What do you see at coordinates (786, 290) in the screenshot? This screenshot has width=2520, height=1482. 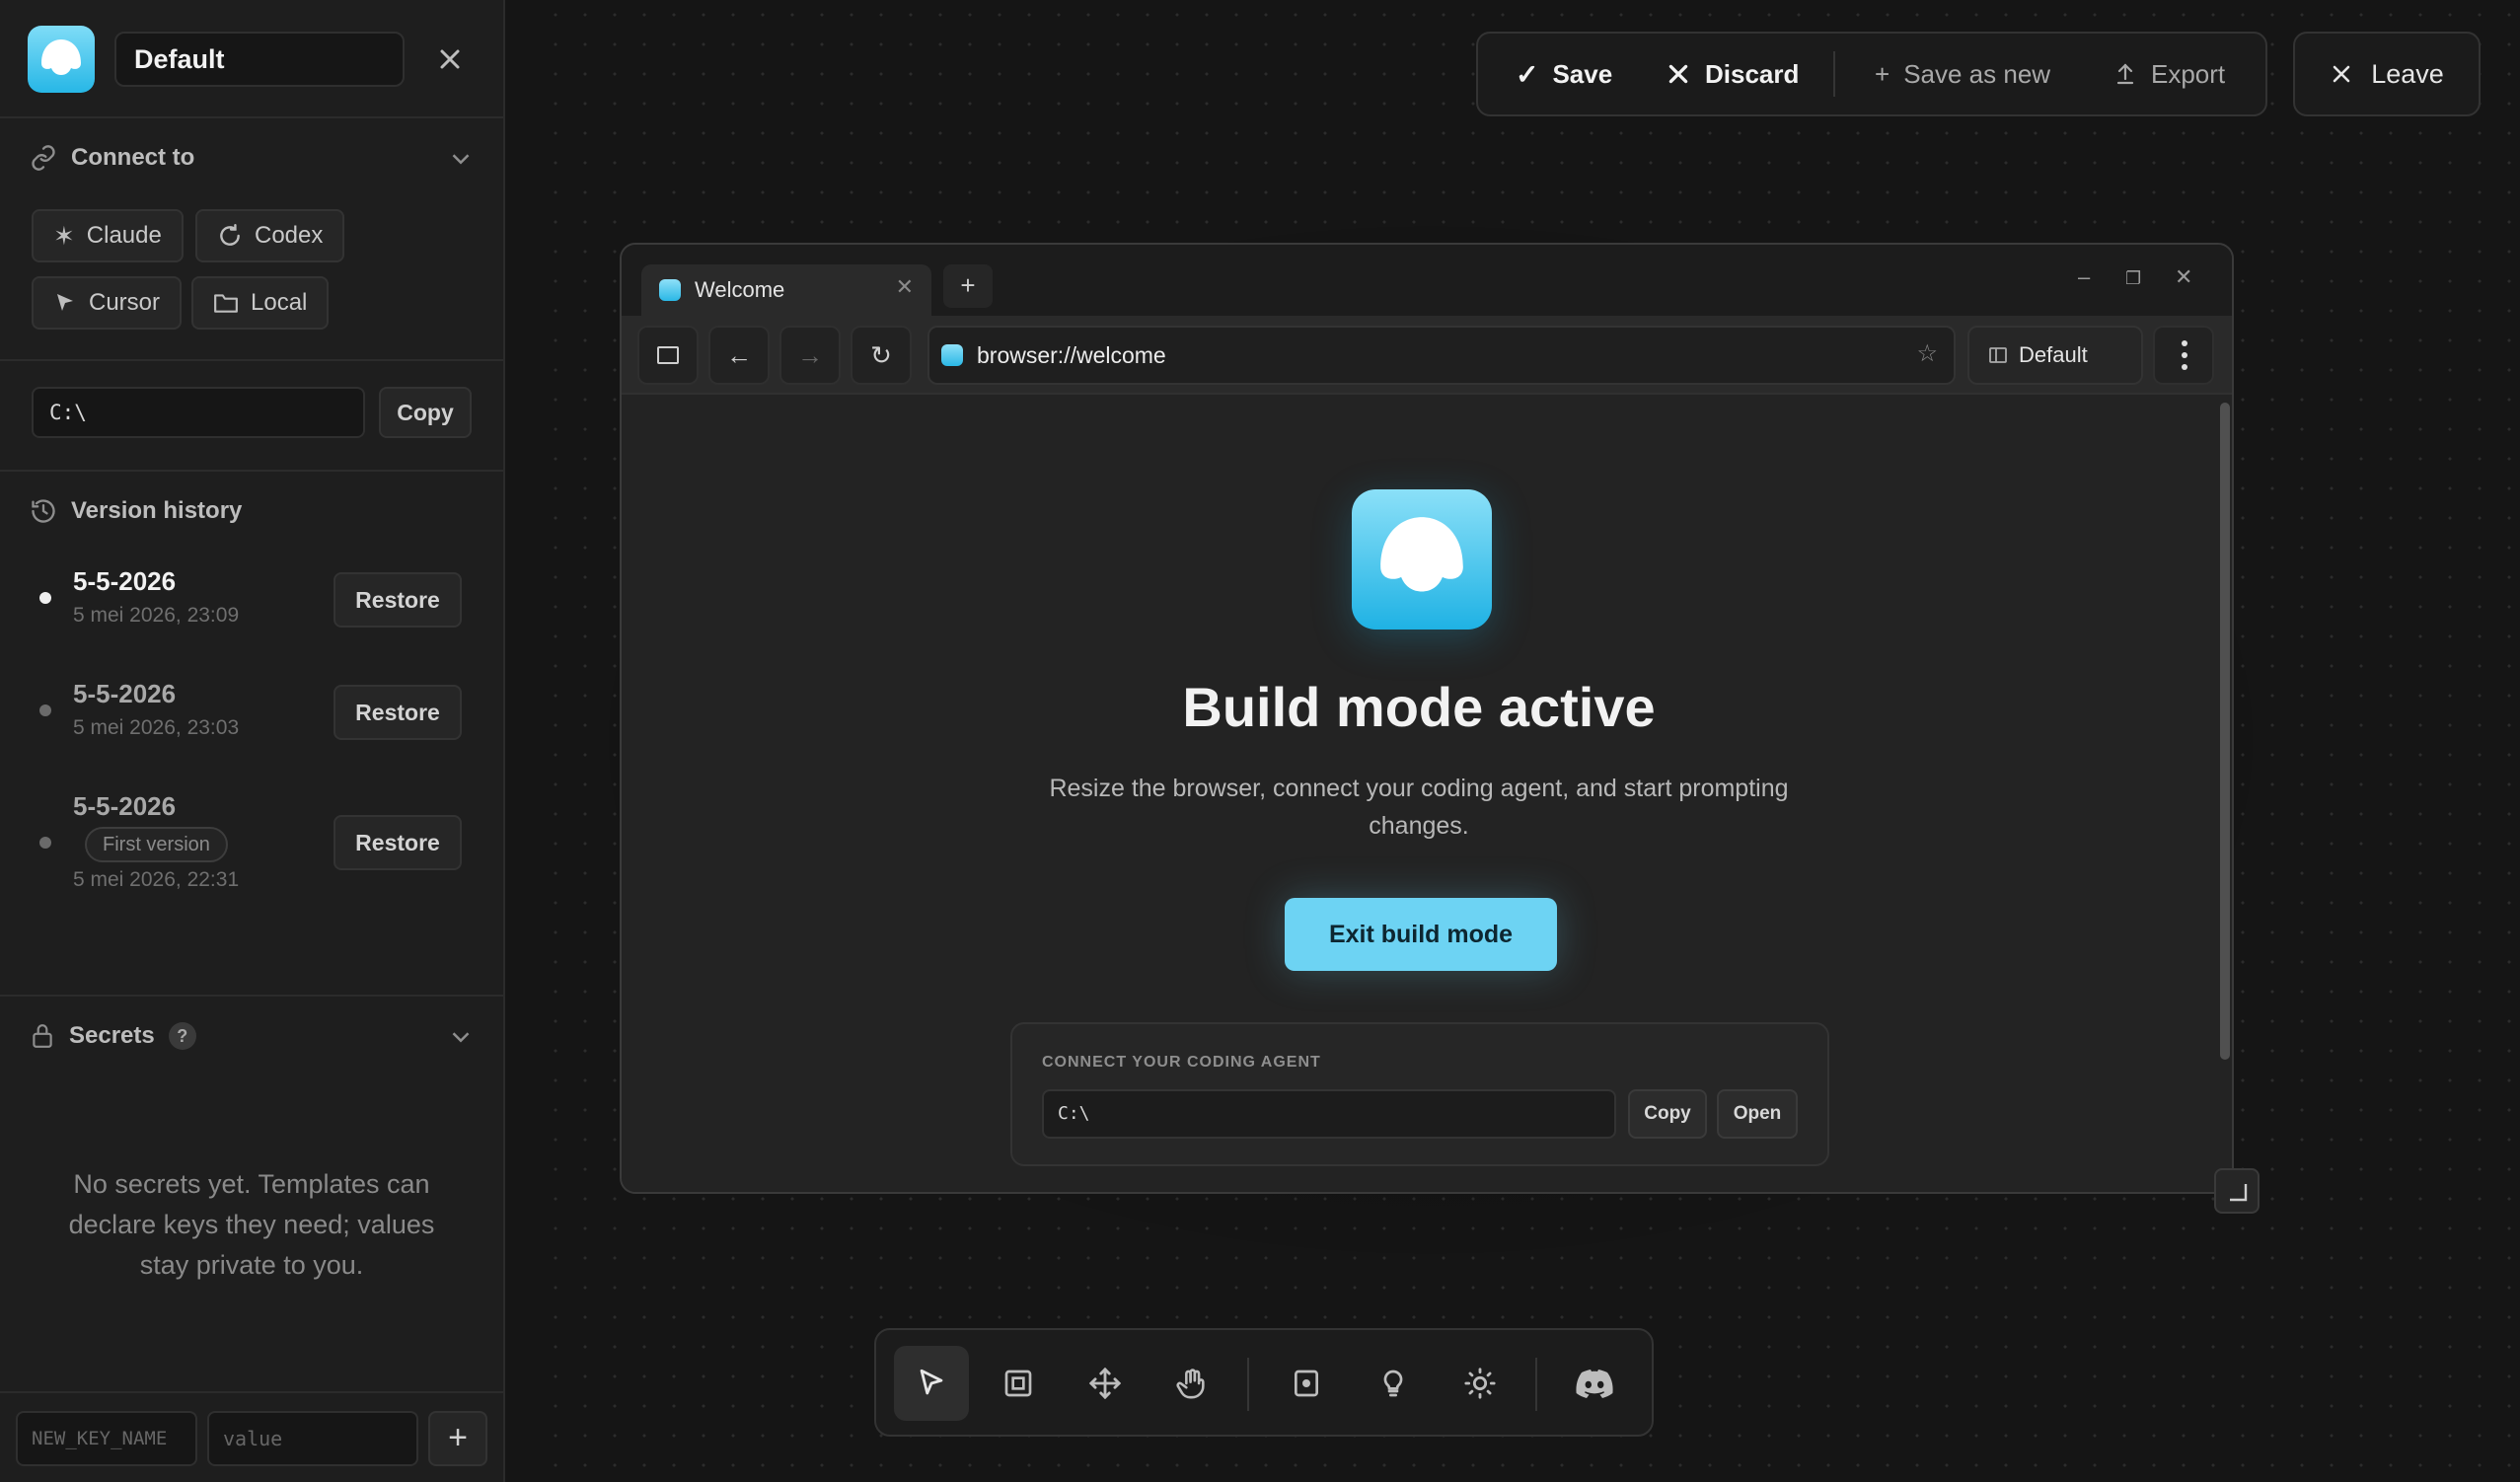 I see `tab-welcome: Welcome ✕` at bounding box center [786, 290].